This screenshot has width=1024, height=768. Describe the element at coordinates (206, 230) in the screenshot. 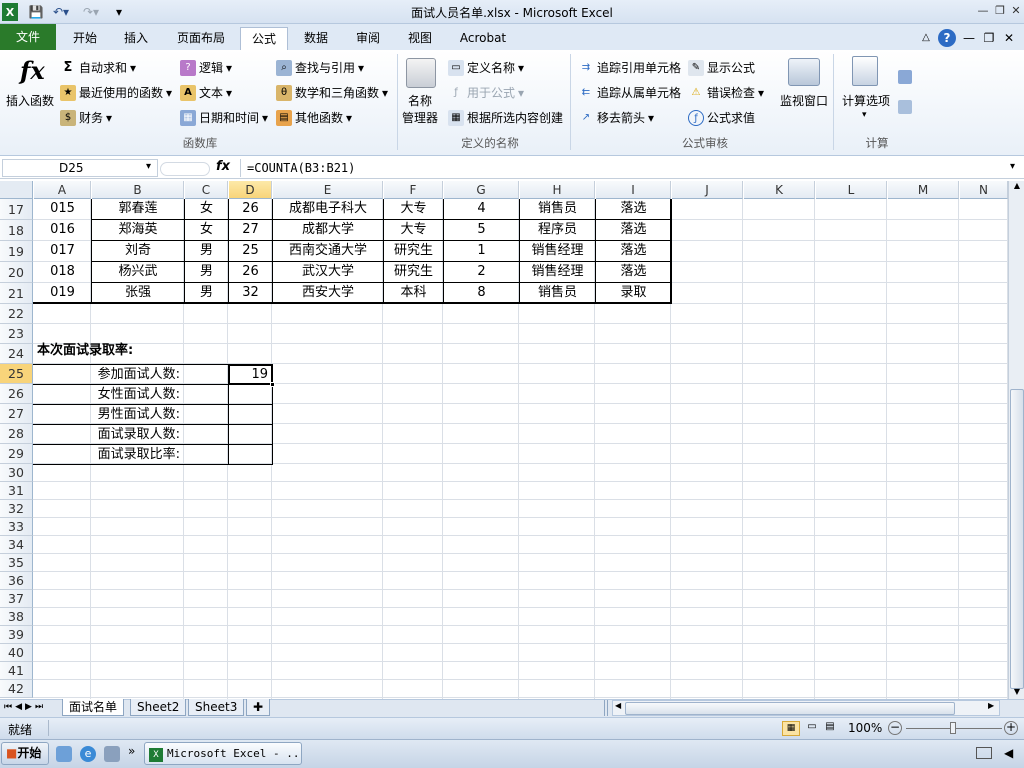

I see `cell-c18: 女` at that location.